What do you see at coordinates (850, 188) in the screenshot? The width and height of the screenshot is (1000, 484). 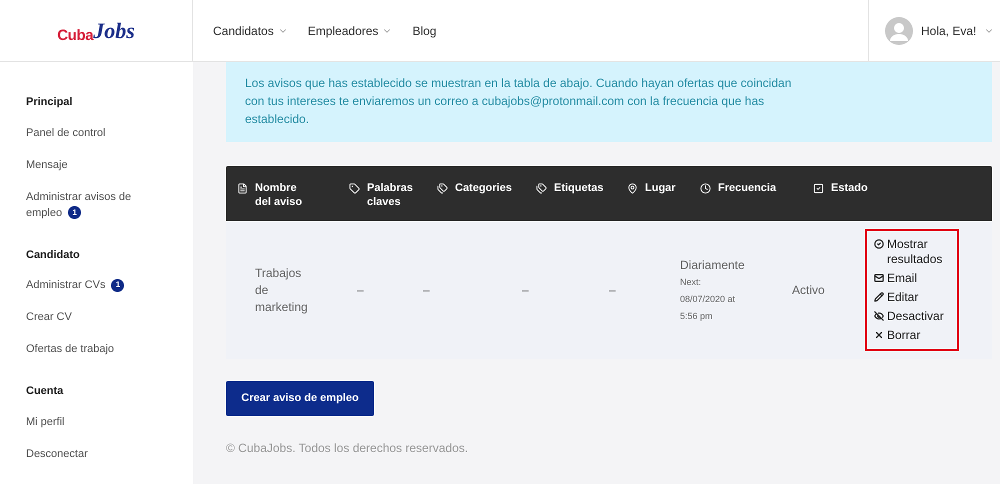 I see `column-header: Estado` at bounding box center [850, 188].